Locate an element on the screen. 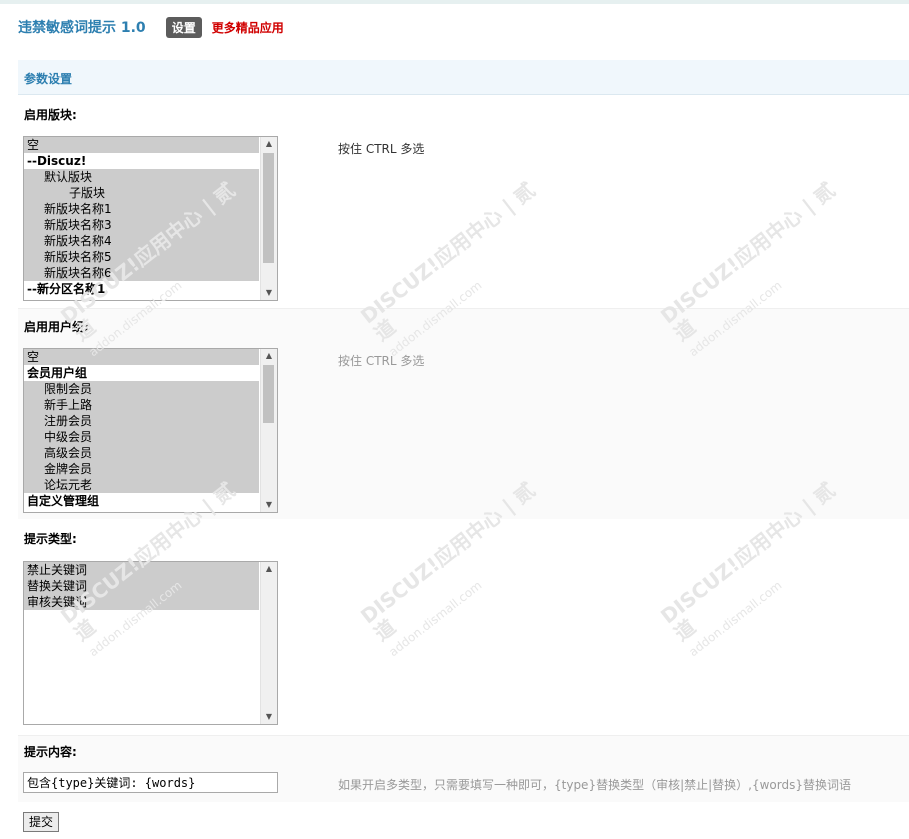 The image size is (909, 839). list-item: 限制会员 is located at coordinates (141, 389).